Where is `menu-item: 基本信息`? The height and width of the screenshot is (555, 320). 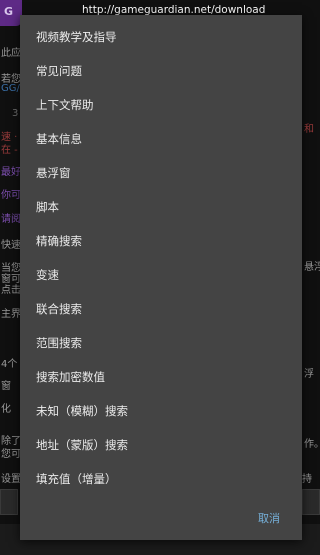 menu-item: 基本信息 is located at coordinates (161, 139).